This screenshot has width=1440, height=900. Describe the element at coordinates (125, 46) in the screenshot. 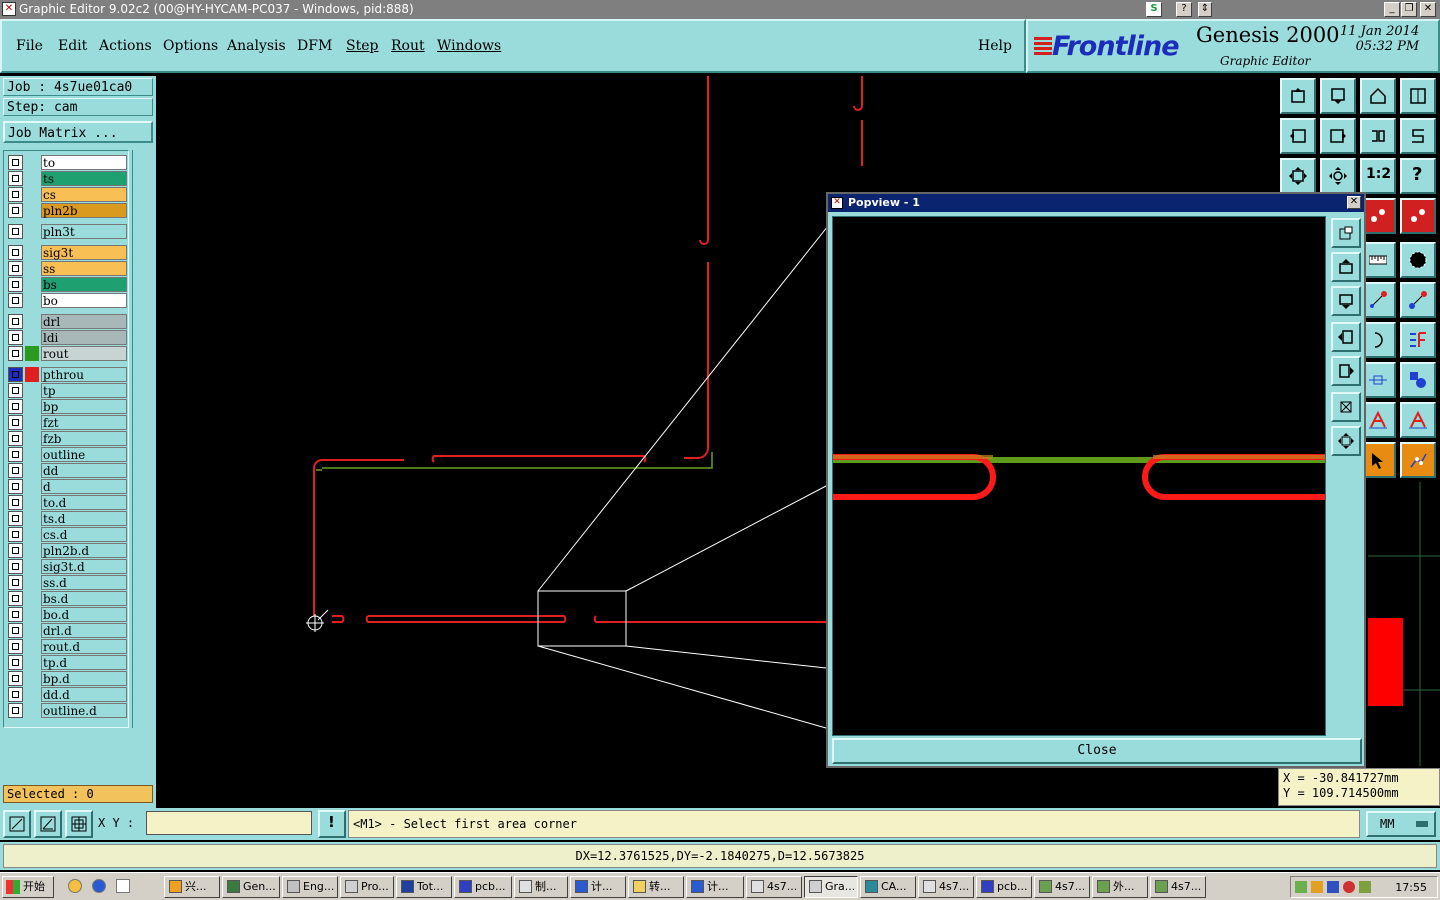

I see `menu-actions: Actions` at that location.